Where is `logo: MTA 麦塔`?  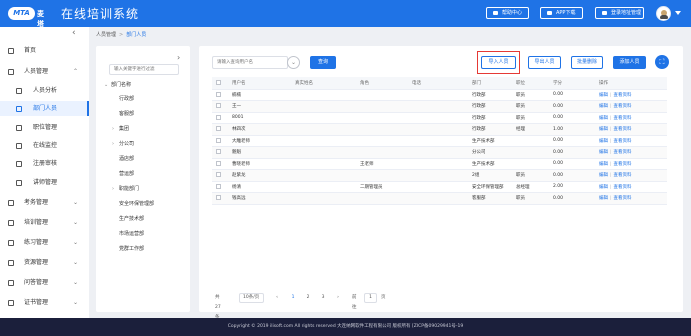 logo: MTA 麦塔 is located at coordinates (28, 17).